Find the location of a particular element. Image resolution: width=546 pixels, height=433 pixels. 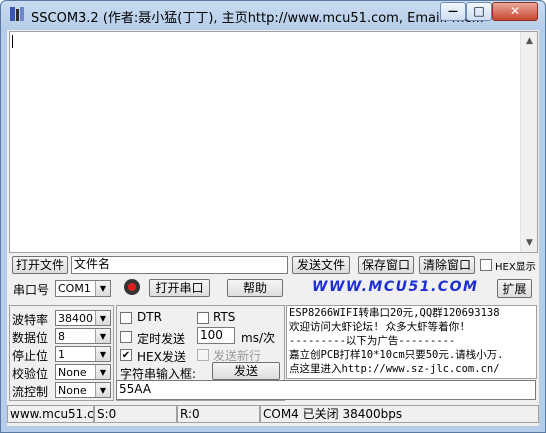

flow-label: 流控制 is located at coordinates (30, 392).